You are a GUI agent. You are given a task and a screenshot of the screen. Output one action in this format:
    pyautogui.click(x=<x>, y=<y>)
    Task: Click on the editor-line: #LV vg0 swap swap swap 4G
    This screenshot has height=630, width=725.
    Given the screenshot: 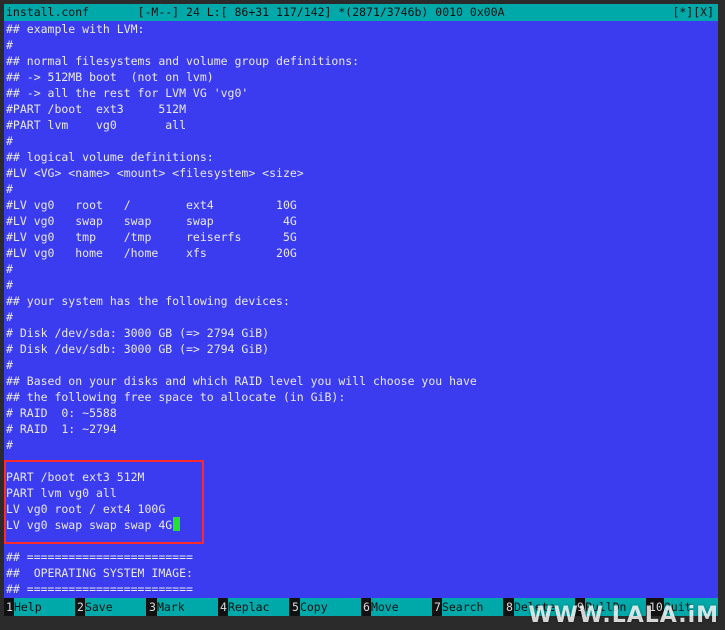 What is the action you would take?
    pyautogui.click(x=361, y=221)
    